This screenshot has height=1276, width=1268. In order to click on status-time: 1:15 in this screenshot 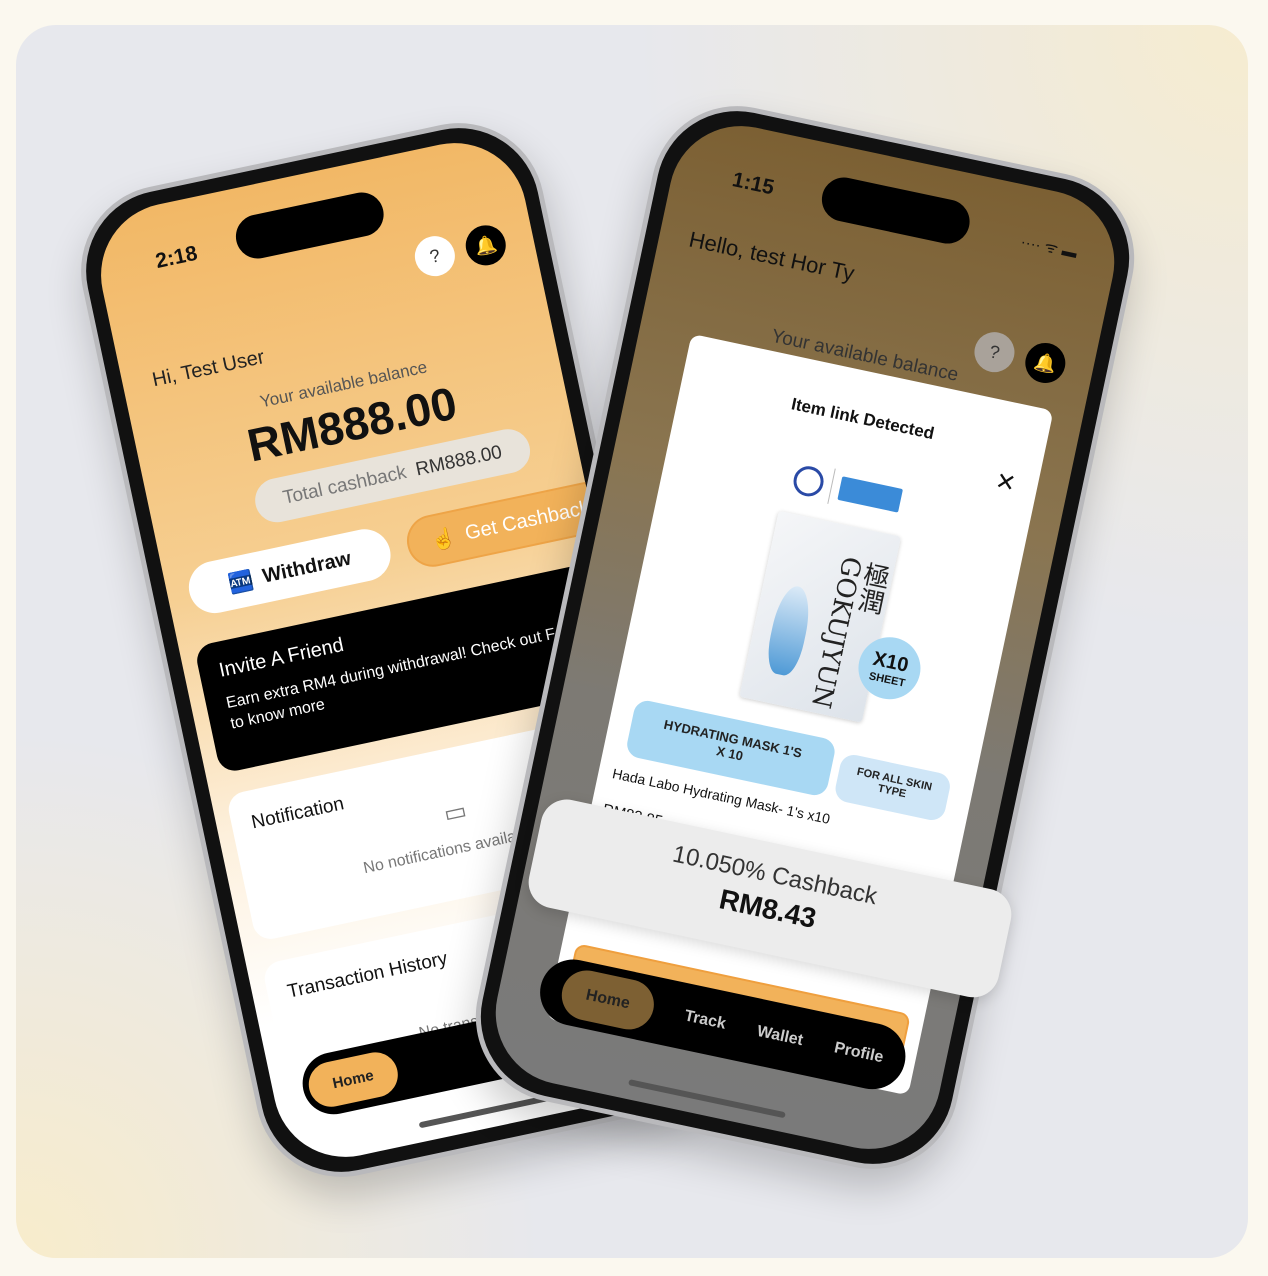, I will do `click(753, 184)`.